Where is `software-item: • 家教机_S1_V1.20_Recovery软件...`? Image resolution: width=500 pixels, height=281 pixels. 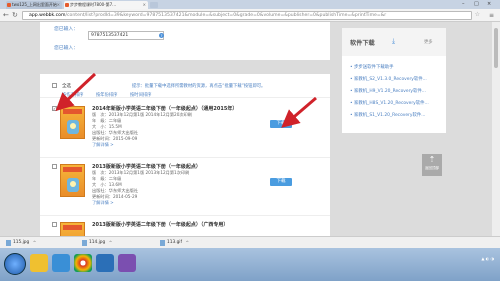 software-item: • 家教机_S1_V1.20_Recovery软件... is located at coordinates (387, 115).